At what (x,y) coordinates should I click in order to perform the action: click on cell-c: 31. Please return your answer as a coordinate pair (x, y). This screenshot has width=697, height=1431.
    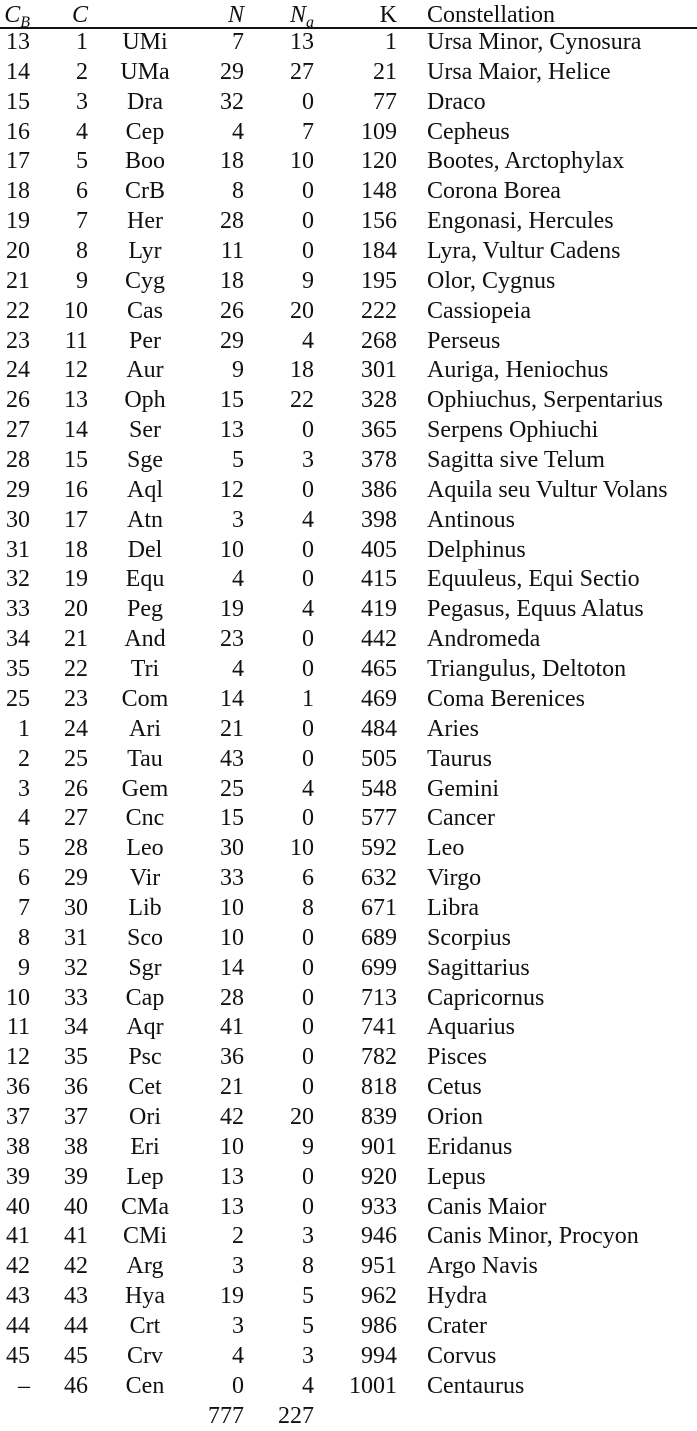
    Looking at the image, I should click on (76, 937).